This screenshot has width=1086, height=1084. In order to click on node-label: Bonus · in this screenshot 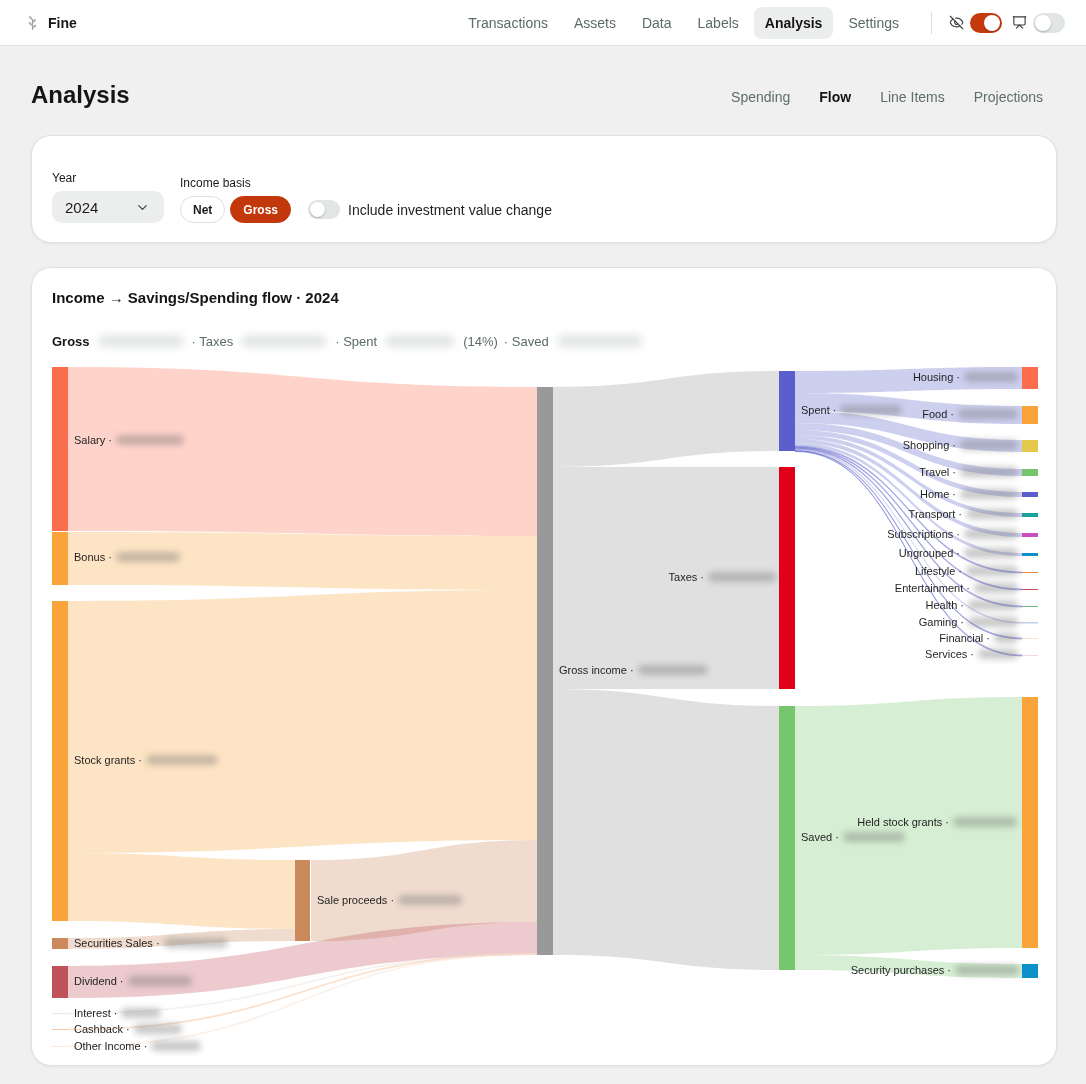, I will do `click(93, 557)`.